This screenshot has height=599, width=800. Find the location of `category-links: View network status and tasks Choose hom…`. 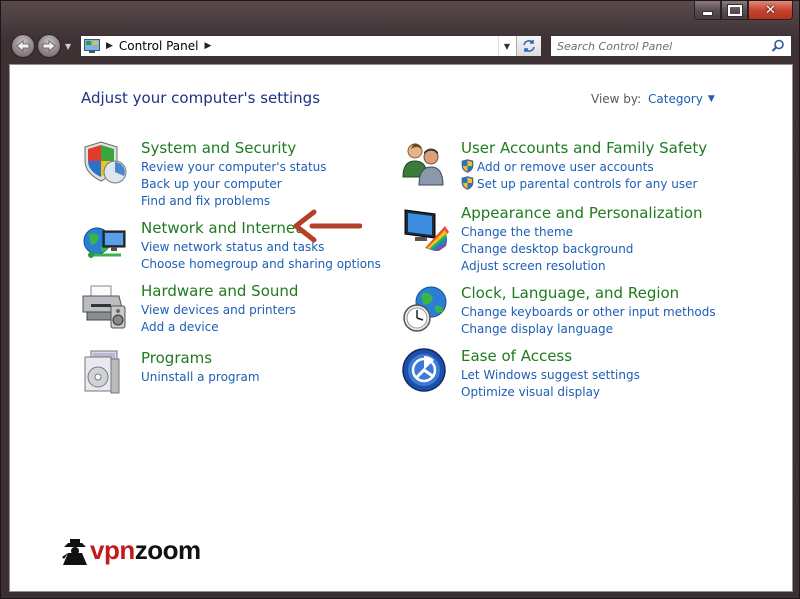

category-links: View network status and tasks Choose hom… is located at coordinates (261, 256).